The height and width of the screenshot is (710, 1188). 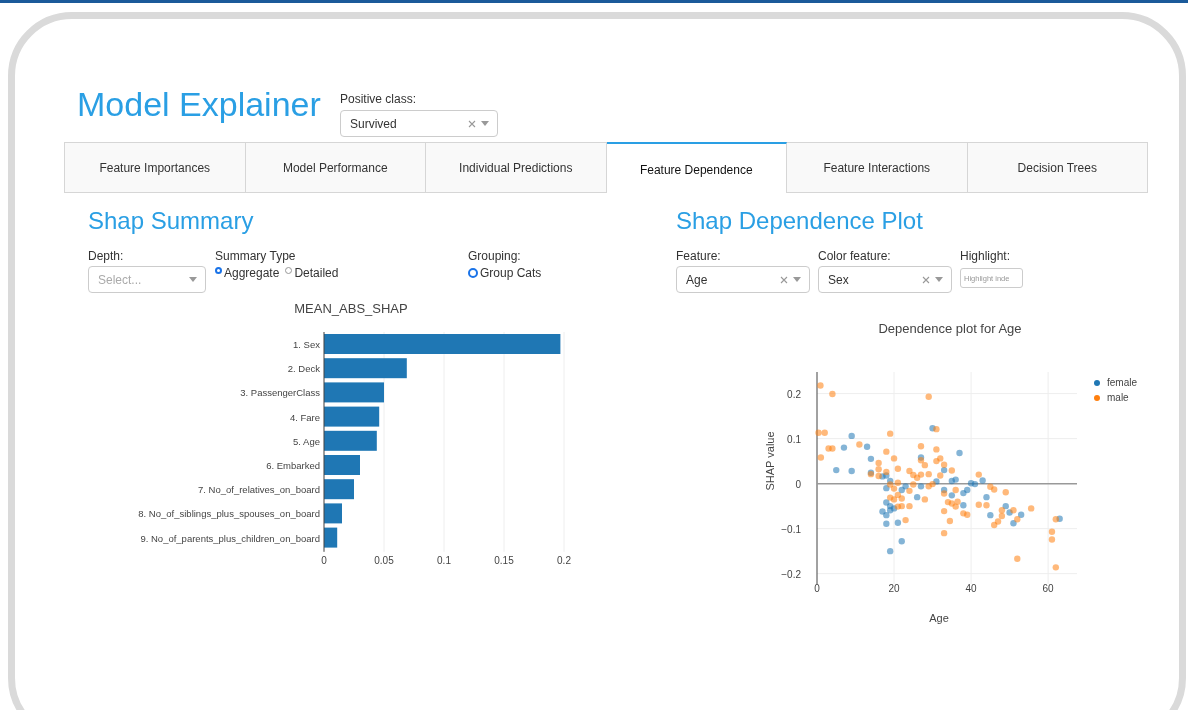 What do you see at coordinates (894, 588) in the screenshot?
I see `axis-tick-label: 20` at bounding box center [894, 588].